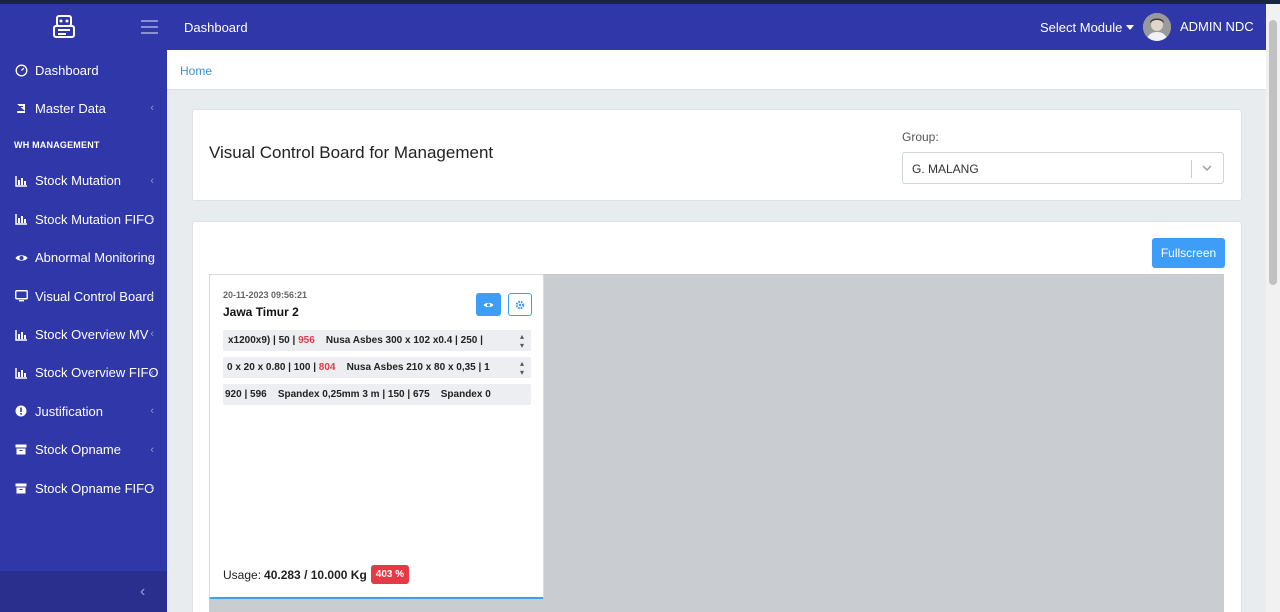  What do you see at coordinates (70, 109) in the screenshot?
I see `sidebar-item-label: Master Data` at bounding box center [70, 109].